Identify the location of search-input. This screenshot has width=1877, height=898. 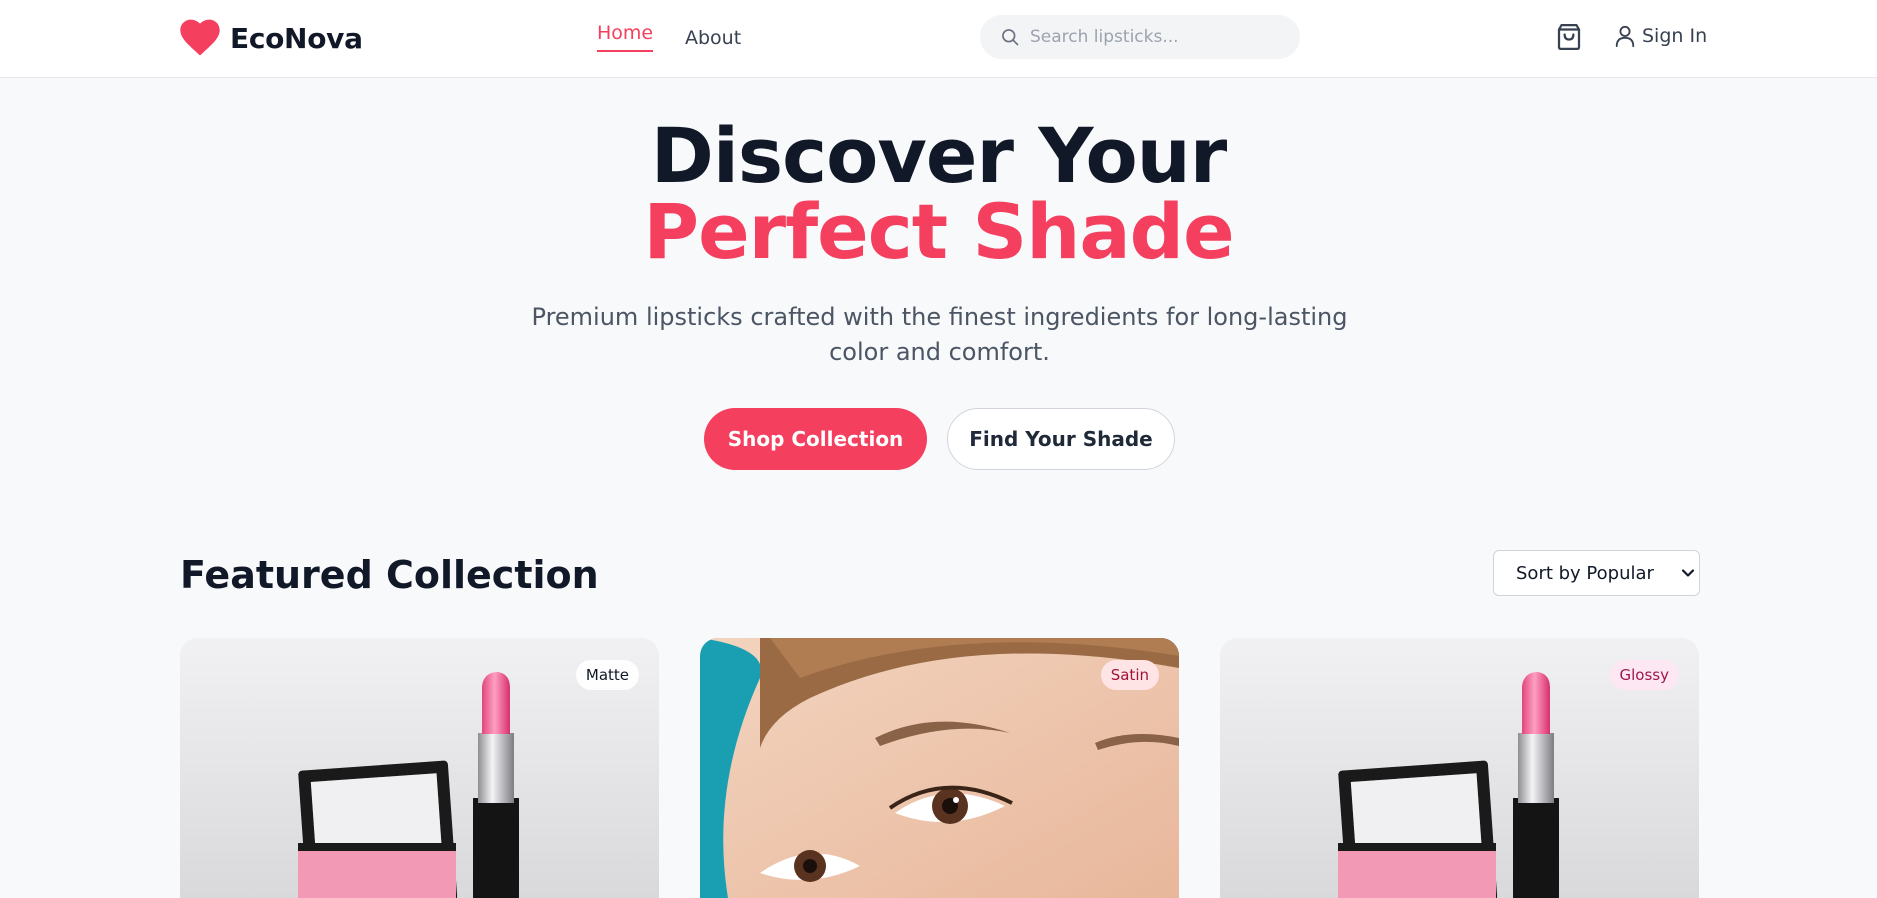
(1155, 37).